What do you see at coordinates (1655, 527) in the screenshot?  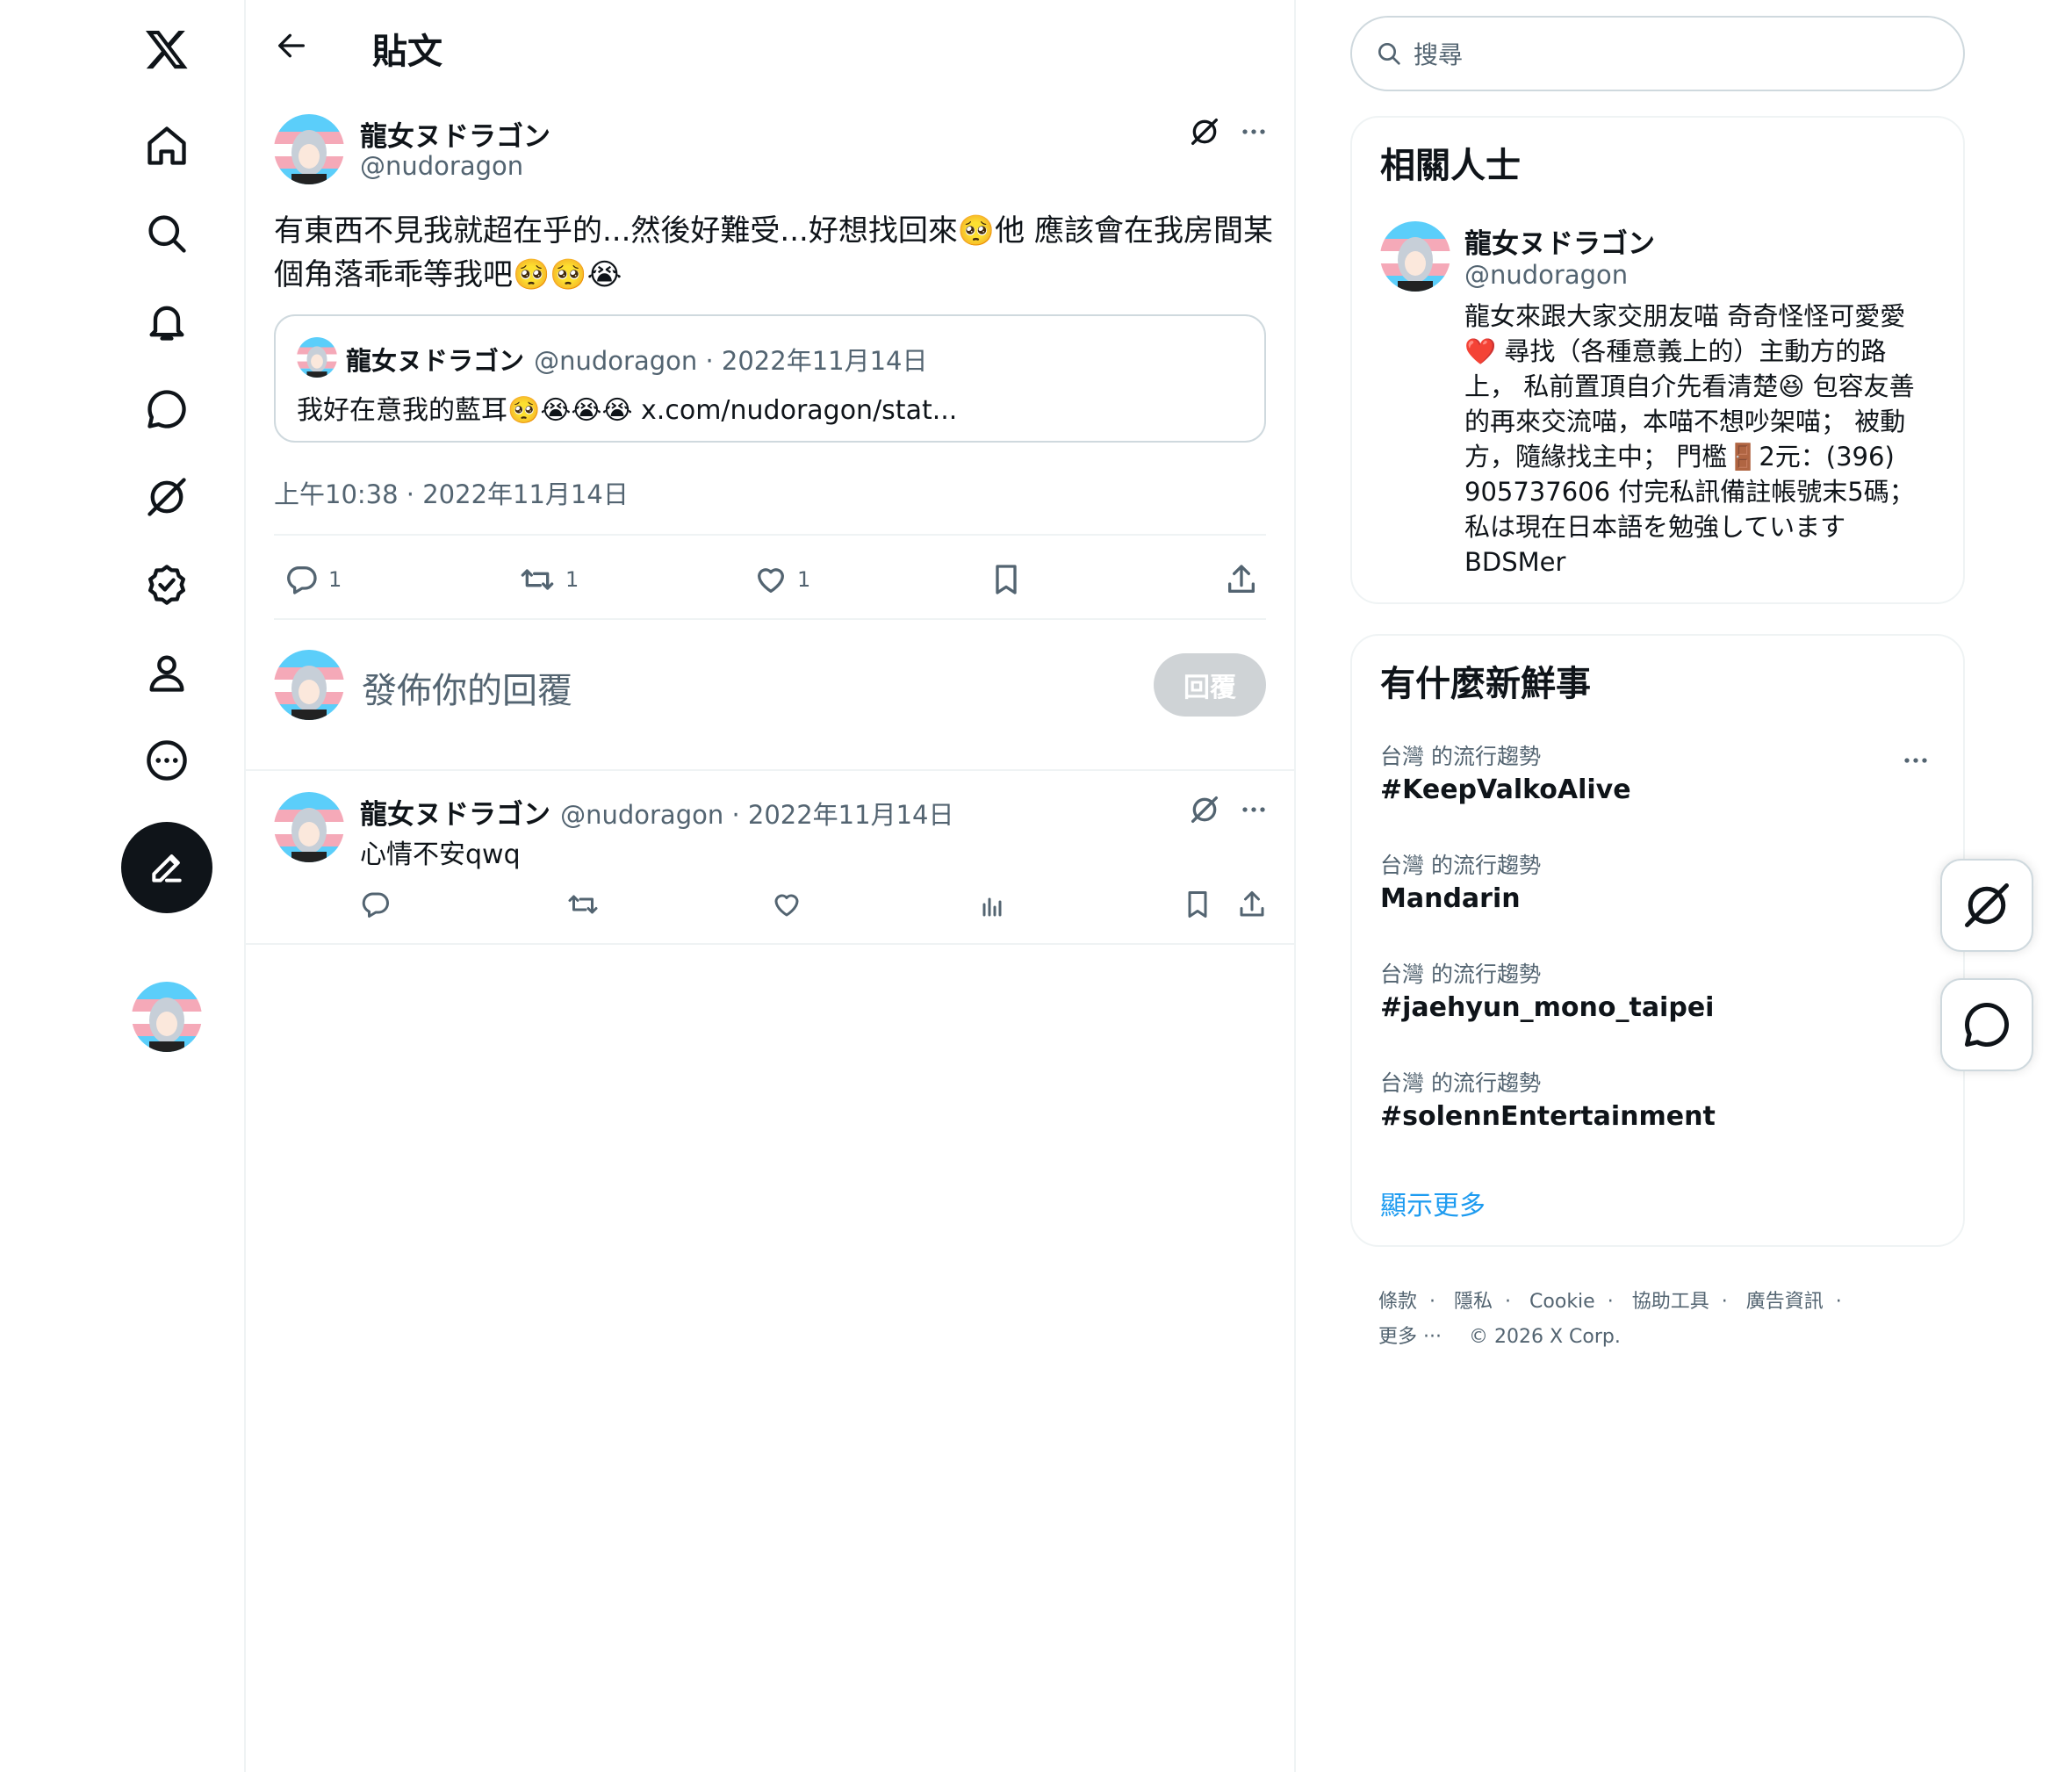 I see `bio-line: 私は現在日本語を勉強しています` at bounding box center [1655, 527].